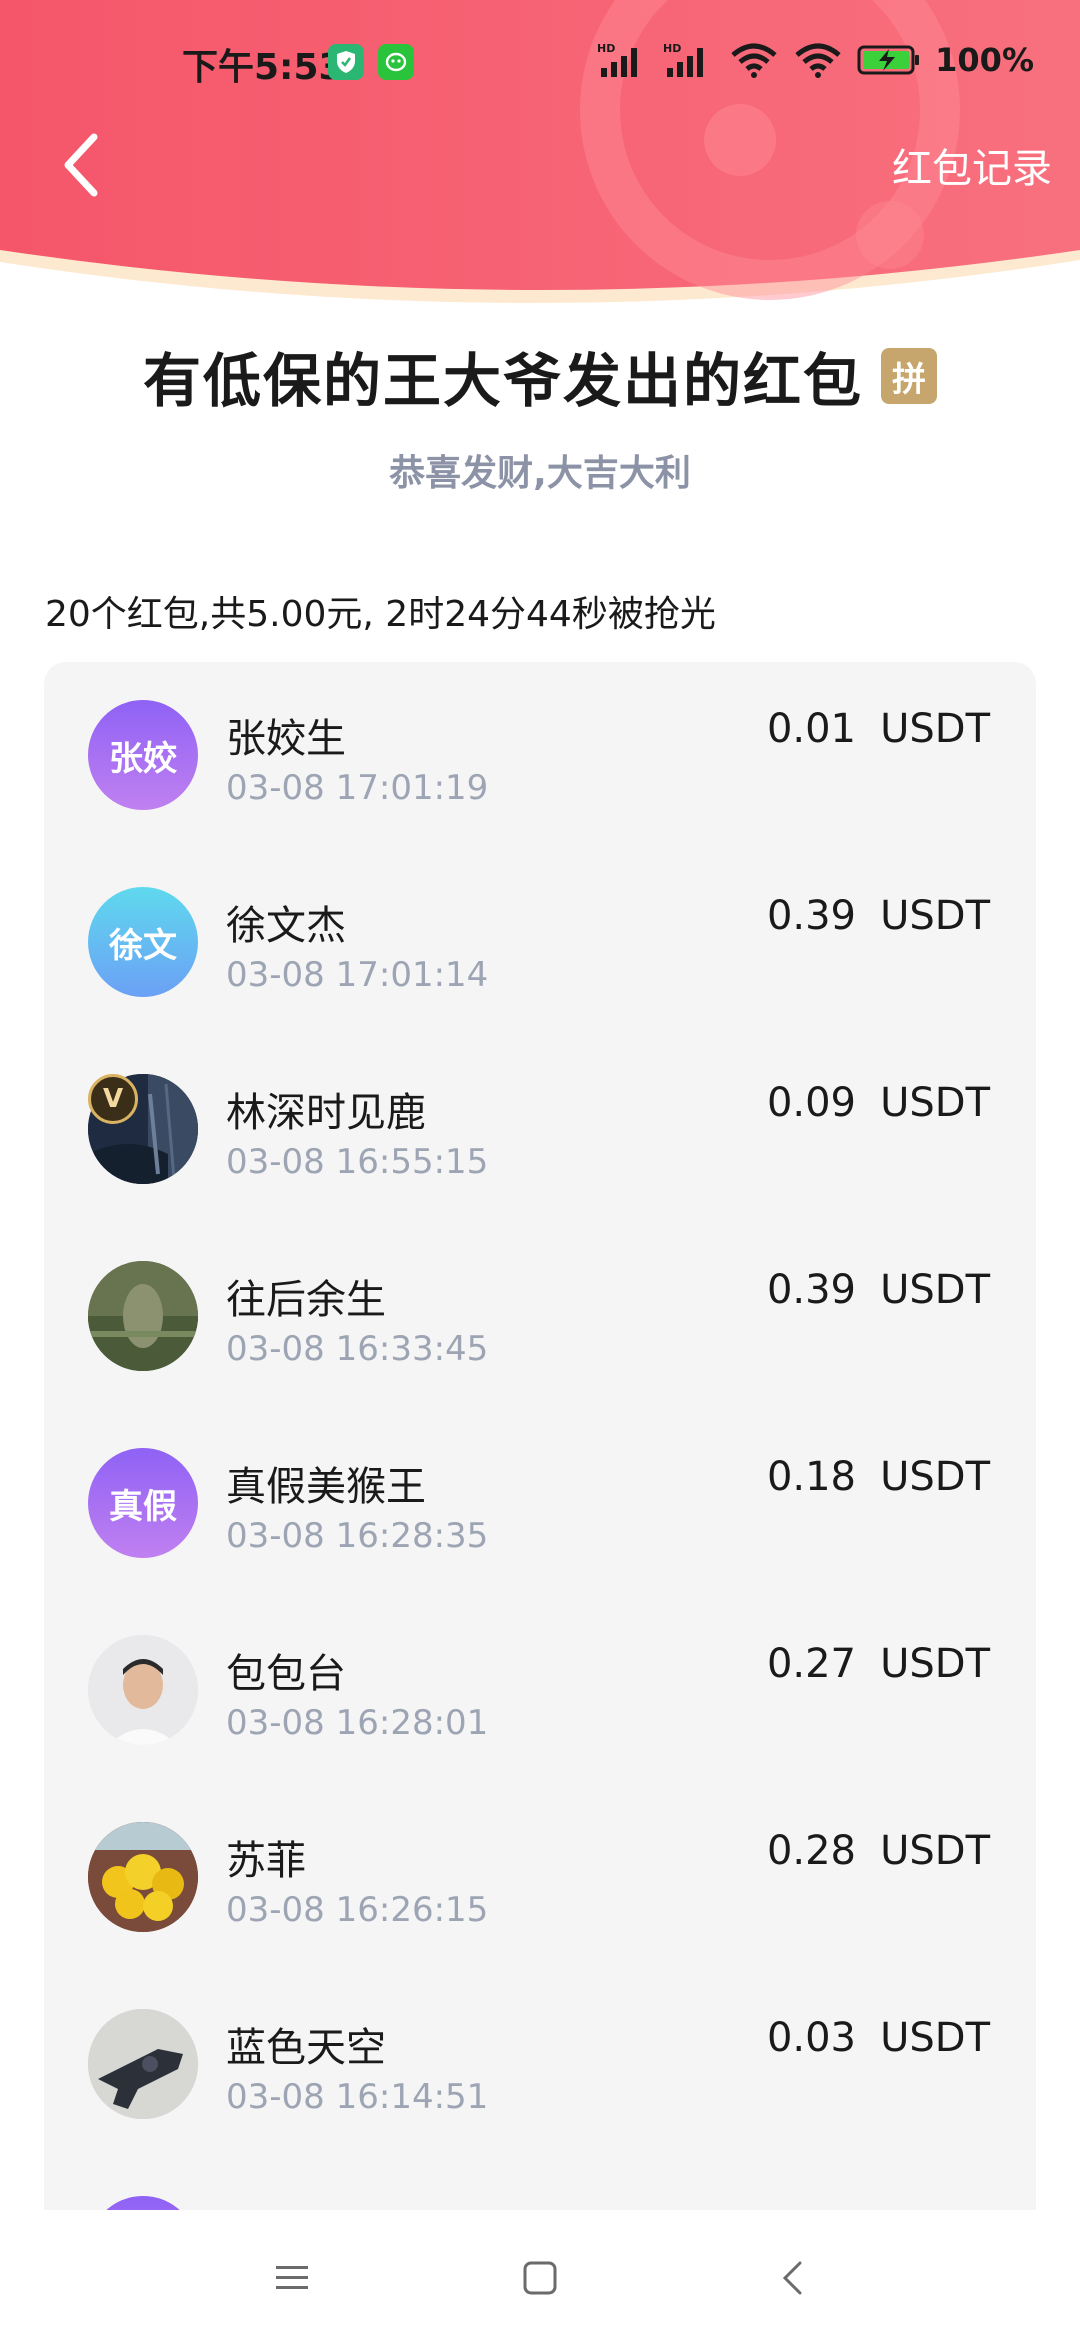  I want to click on claim-time: 03-08 16:55:15, so click(357, 1162).